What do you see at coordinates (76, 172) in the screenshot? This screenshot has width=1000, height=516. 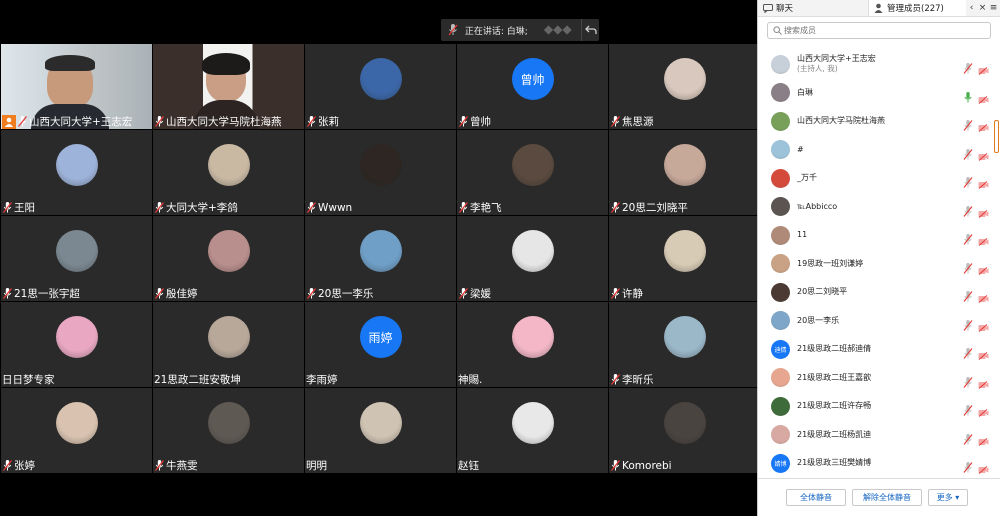 I see `participant-tile: 王阳` at bounding box center [76, 172].